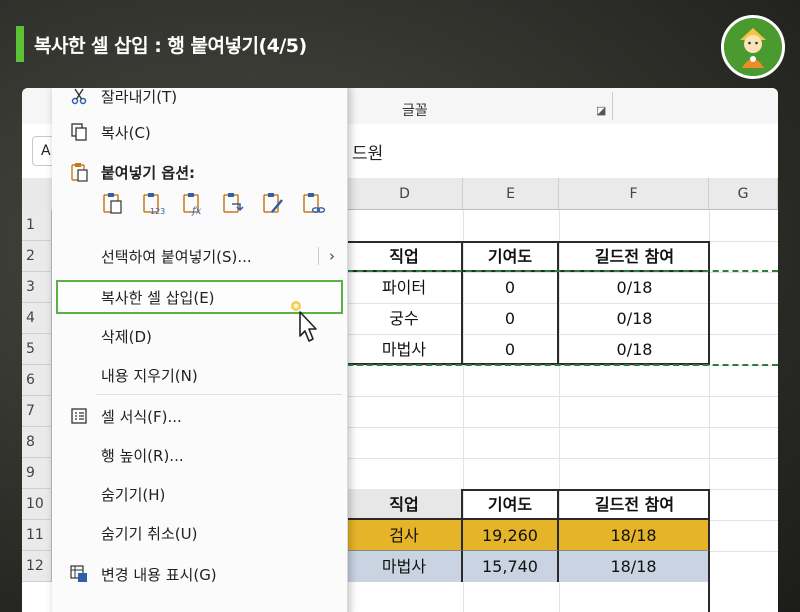 The height and width of the screenshot is (612, 800). Describe the element at coordinates (273, 203) in the screenshot. I see `paste-formatting-icon` at that location.